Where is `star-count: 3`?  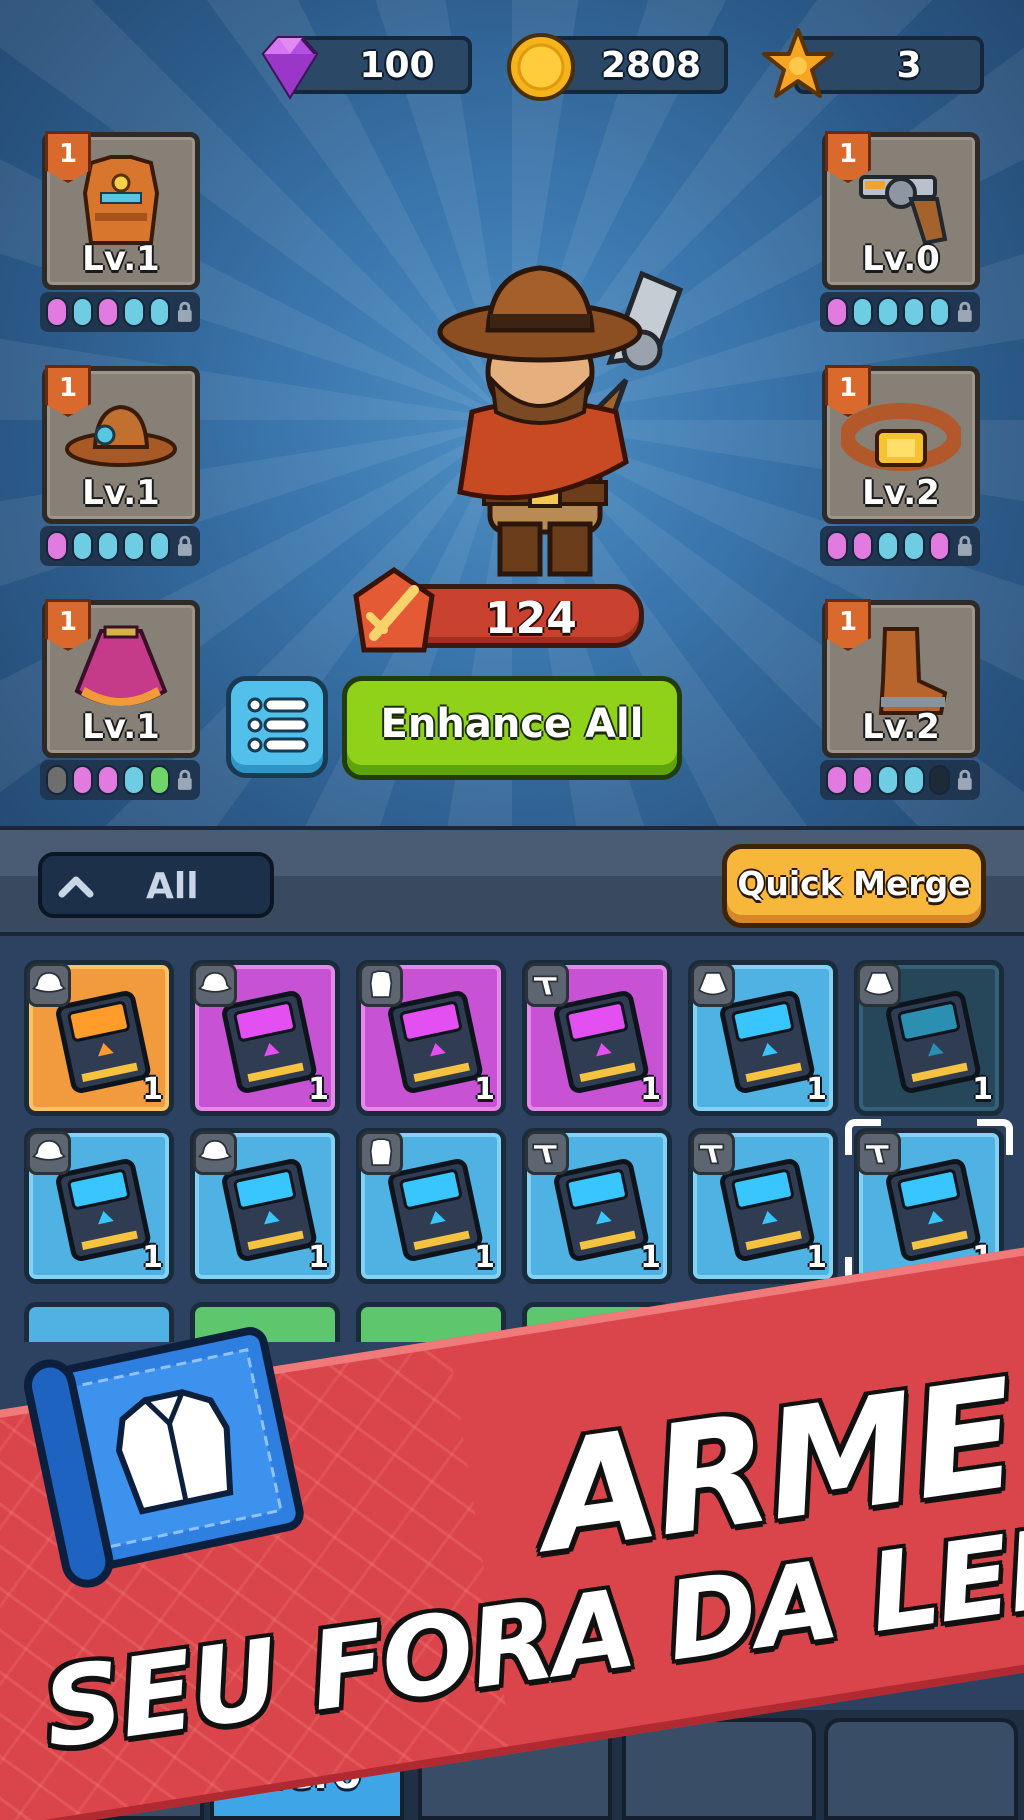
star-count: 3 is located at coordinates (909, 65).